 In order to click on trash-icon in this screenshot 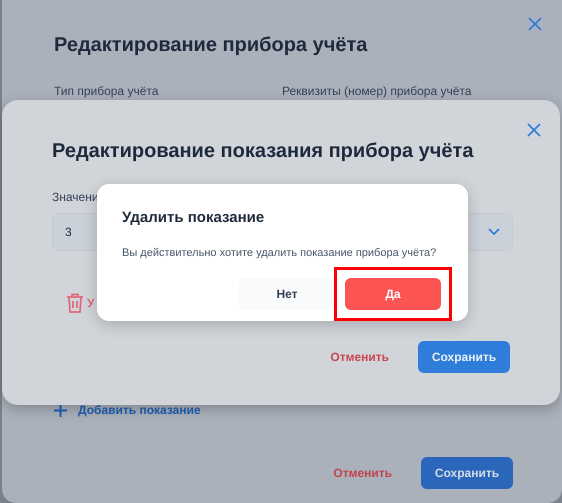, I will do `click(75, 303)`.